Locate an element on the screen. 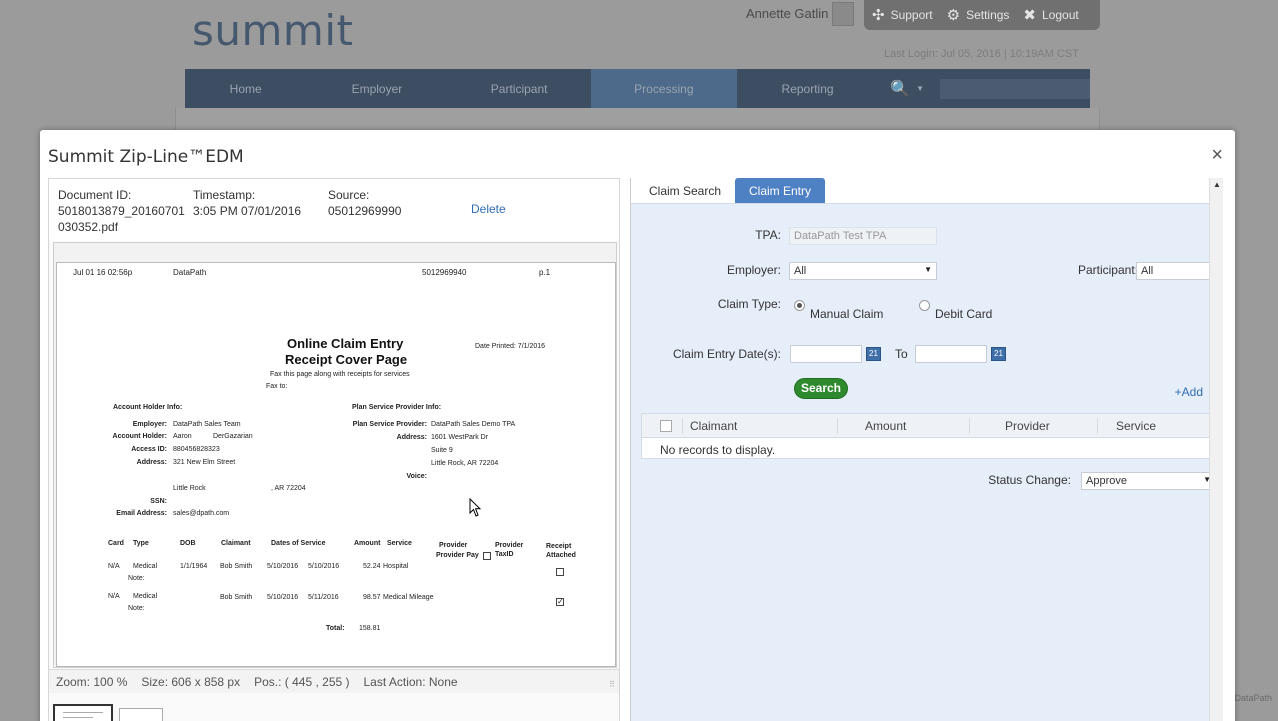 This screenshot has width=1278, height=721. logout-link: ✖ Logout is located at coordinates (1050, 15).